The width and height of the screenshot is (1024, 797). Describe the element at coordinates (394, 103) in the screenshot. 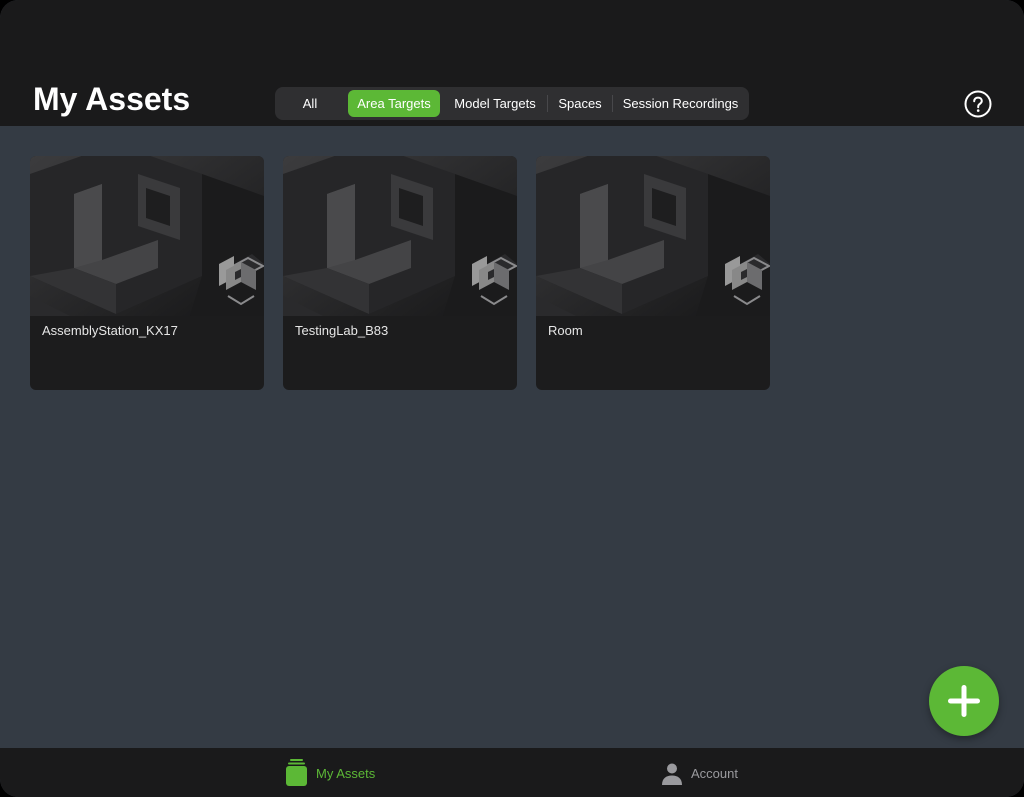

I see `filter-area-targets: Area Targets` at that location.